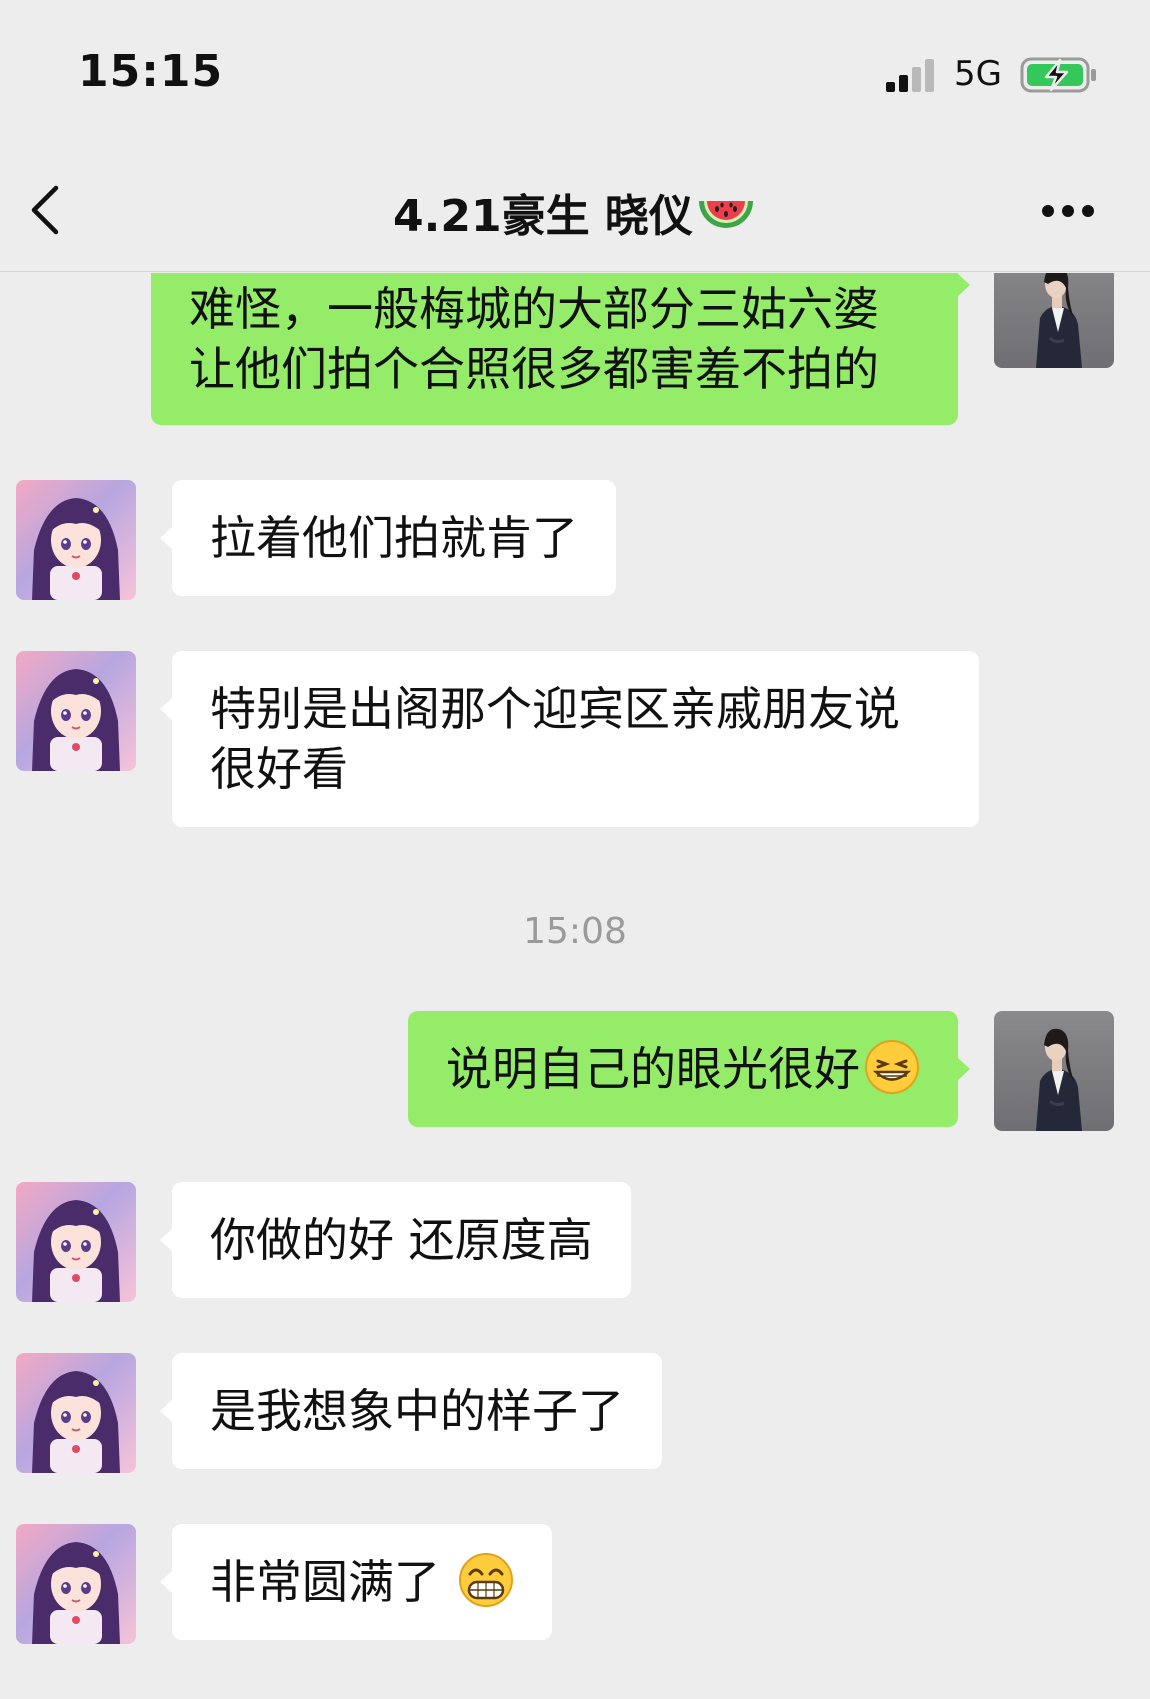  I want to click on incoming-message: 特别是出阁那个迎宾区亲戚朋友说很好看, so click(569, 739).